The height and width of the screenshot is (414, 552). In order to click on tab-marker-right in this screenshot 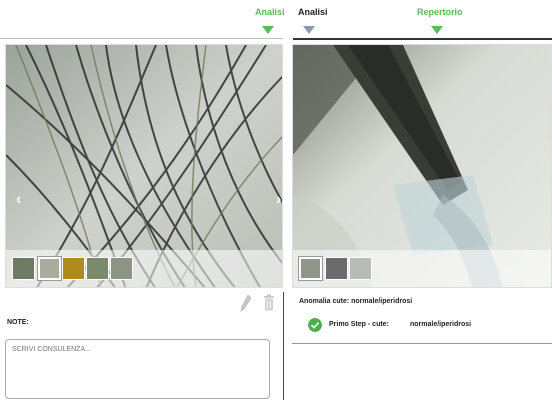, I will do `click(437, 30)`.